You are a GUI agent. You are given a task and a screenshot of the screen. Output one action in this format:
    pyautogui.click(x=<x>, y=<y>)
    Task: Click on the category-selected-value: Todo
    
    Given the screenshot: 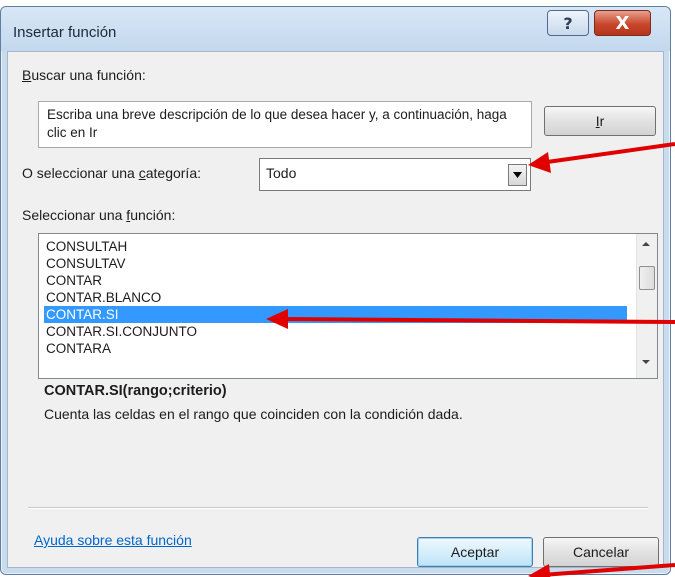 What is the action you would take?
    pyautogui.click(x=281, y=173)
    